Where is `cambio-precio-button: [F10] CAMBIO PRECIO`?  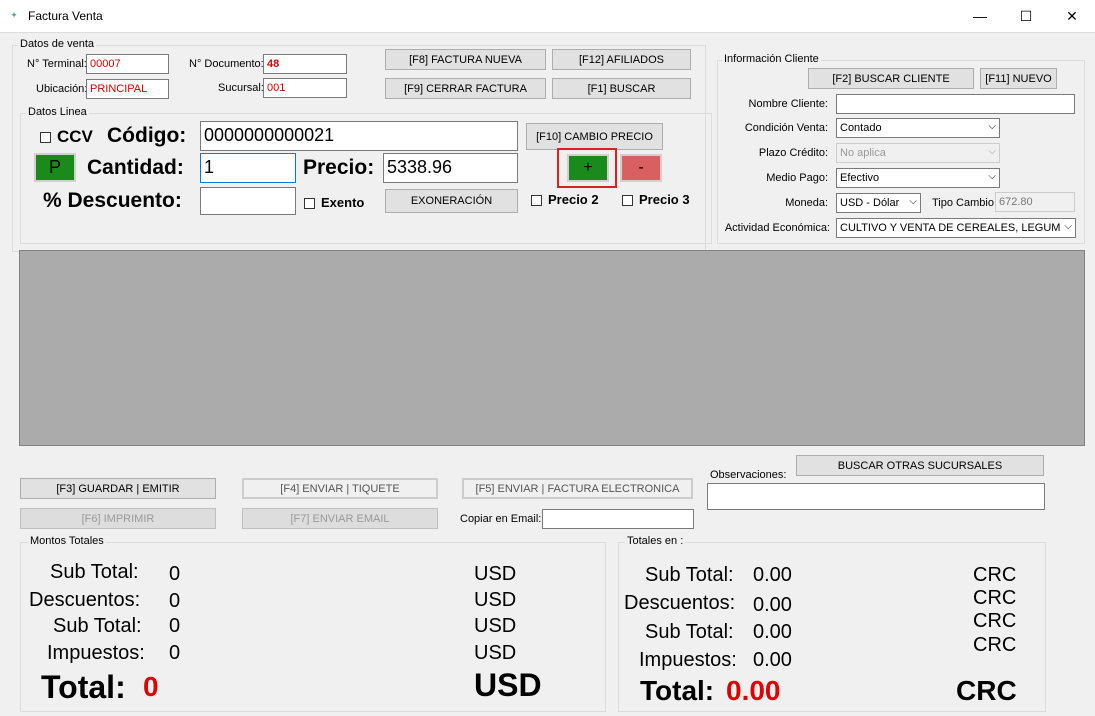
cambio-precio-button: [F10] CAMBIO PRECIO is located at coordinates (594, 136).